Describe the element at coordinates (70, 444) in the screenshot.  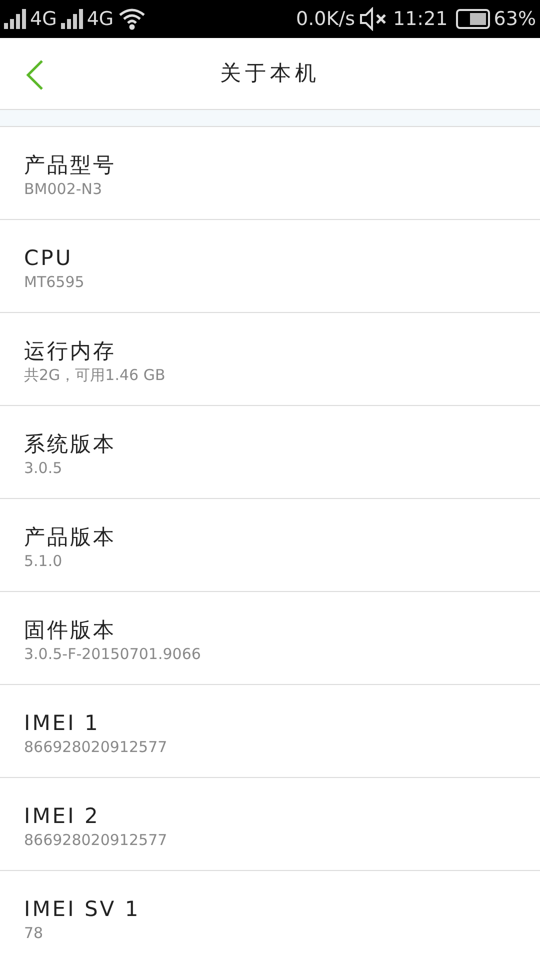
I see `info-label: 系统版本` at that location.